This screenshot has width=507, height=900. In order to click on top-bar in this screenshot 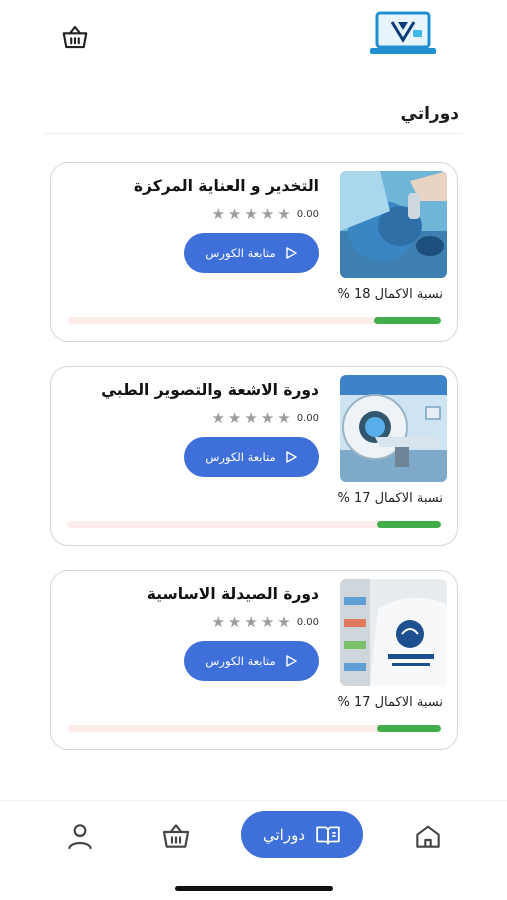, I will do `click(253, 35)`.